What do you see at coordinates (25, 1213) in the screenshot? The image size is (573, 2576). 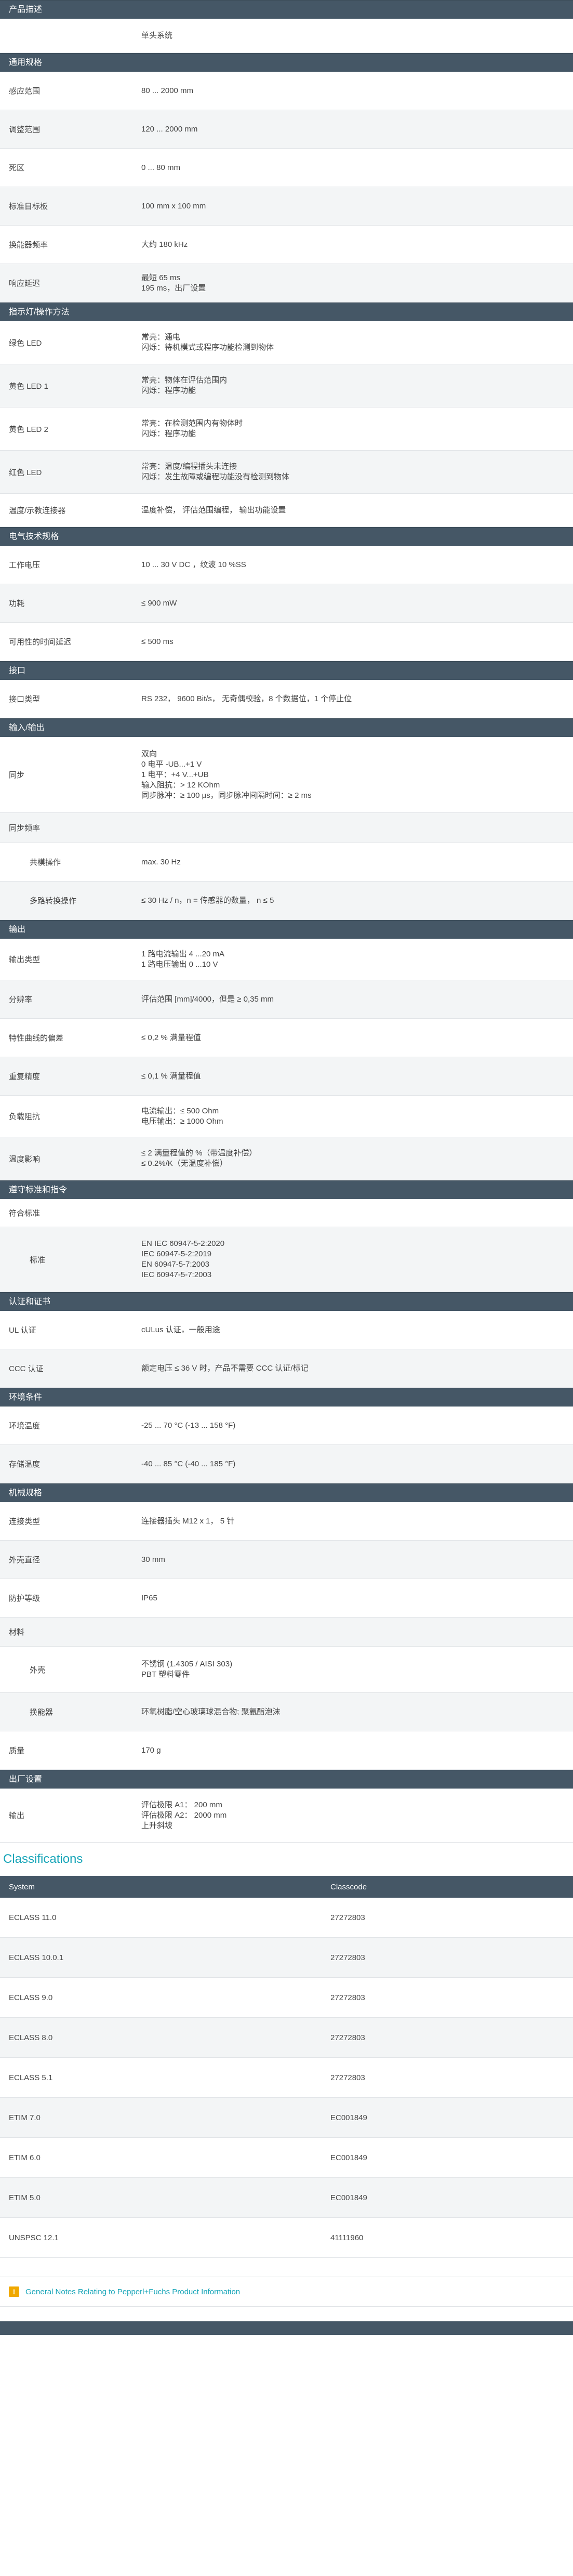 I see `spec-label: 符合标准` at bounding box center [25, 1213].